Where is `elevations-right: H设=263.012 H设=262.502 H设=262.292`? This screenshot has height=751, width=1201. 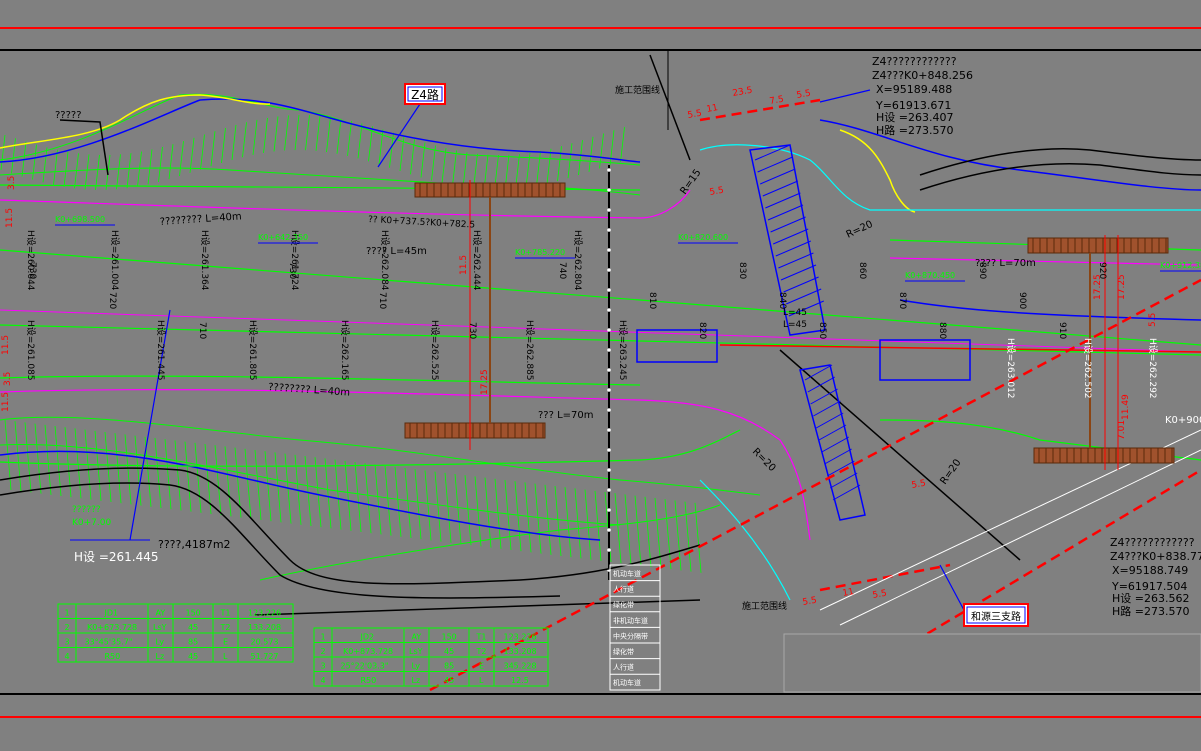 elevations-right: H设=263.012 H设=262.502 H设=262.292 is located at coordinates (1081, 368).